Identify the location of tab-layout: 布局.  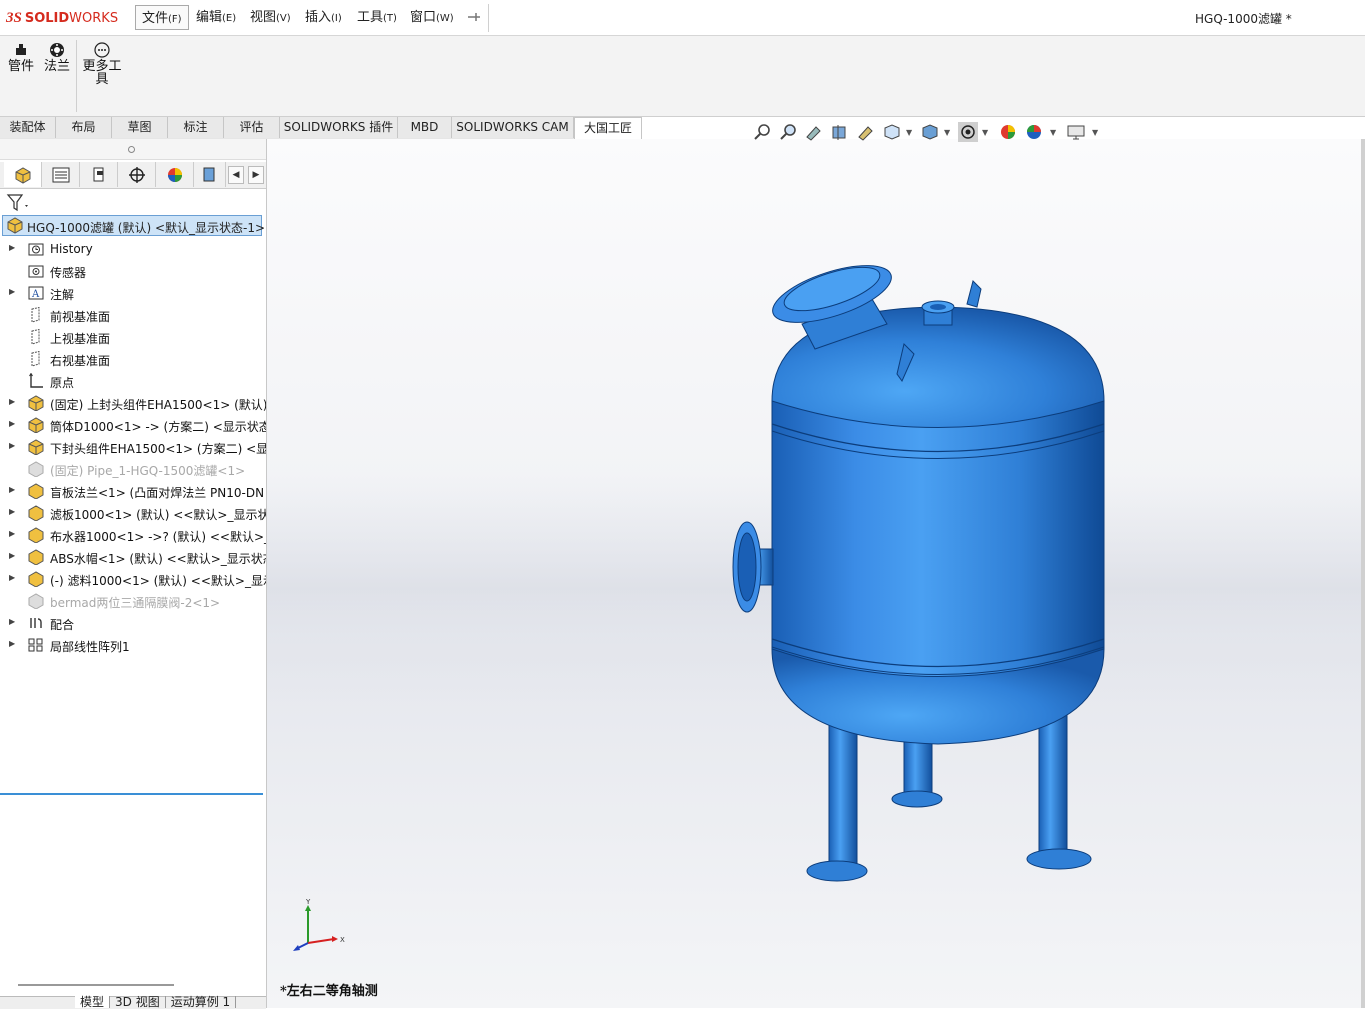
(84, 127).